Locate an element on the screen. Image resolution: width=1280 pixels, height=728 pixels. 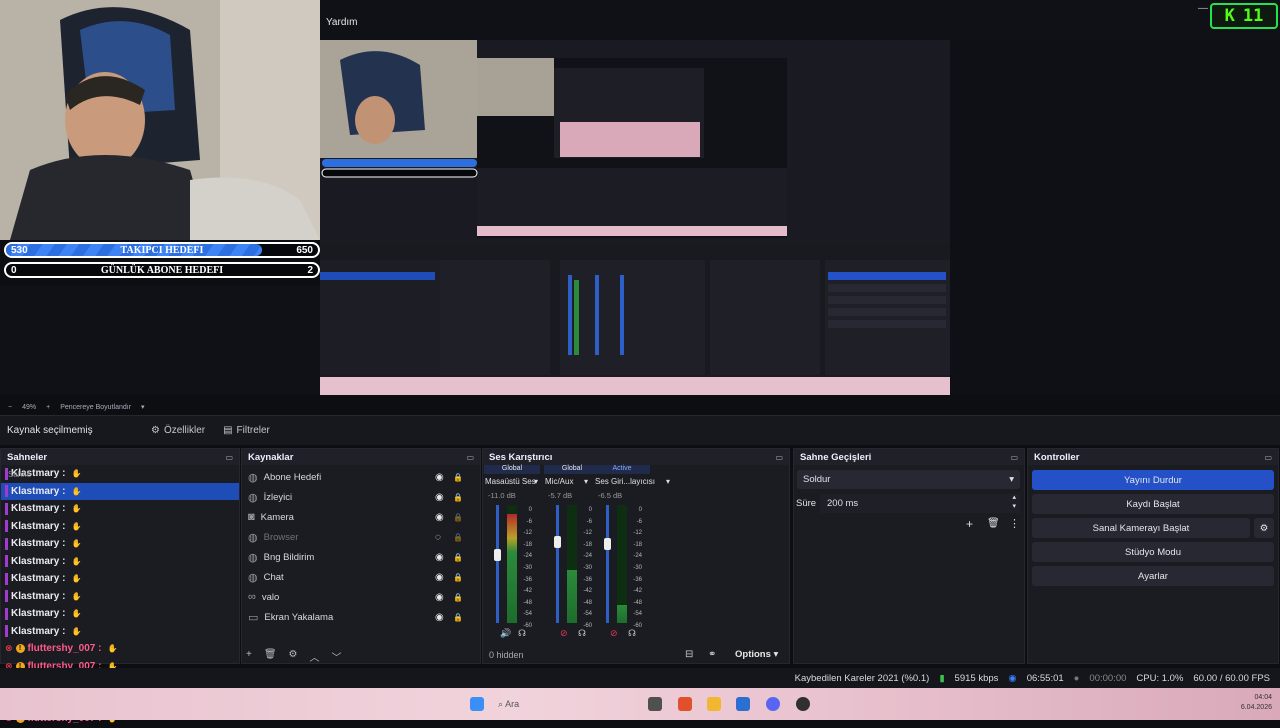
minimize-button: — is located at coordinates (1203, 8).